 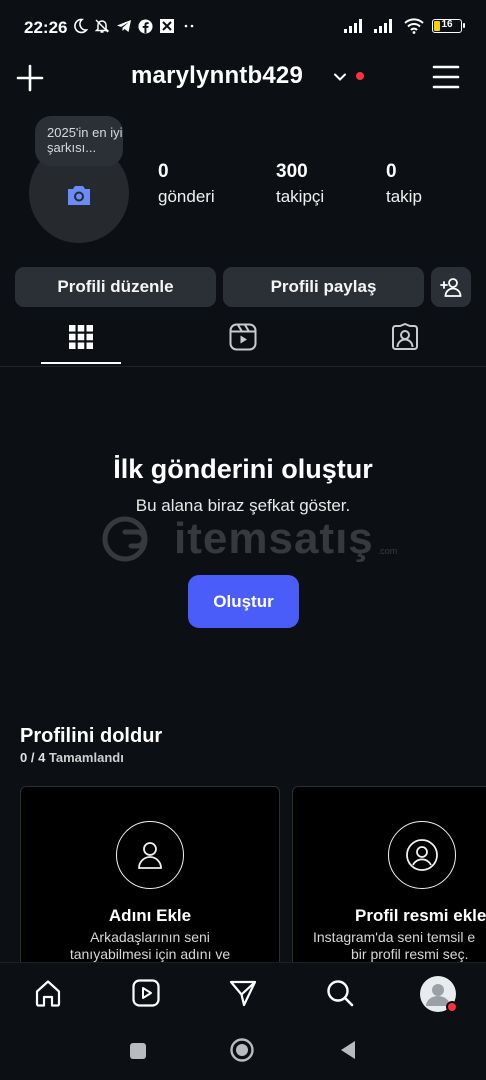 I want to click on followers-label: takipçi, so click(x=300, y=196).